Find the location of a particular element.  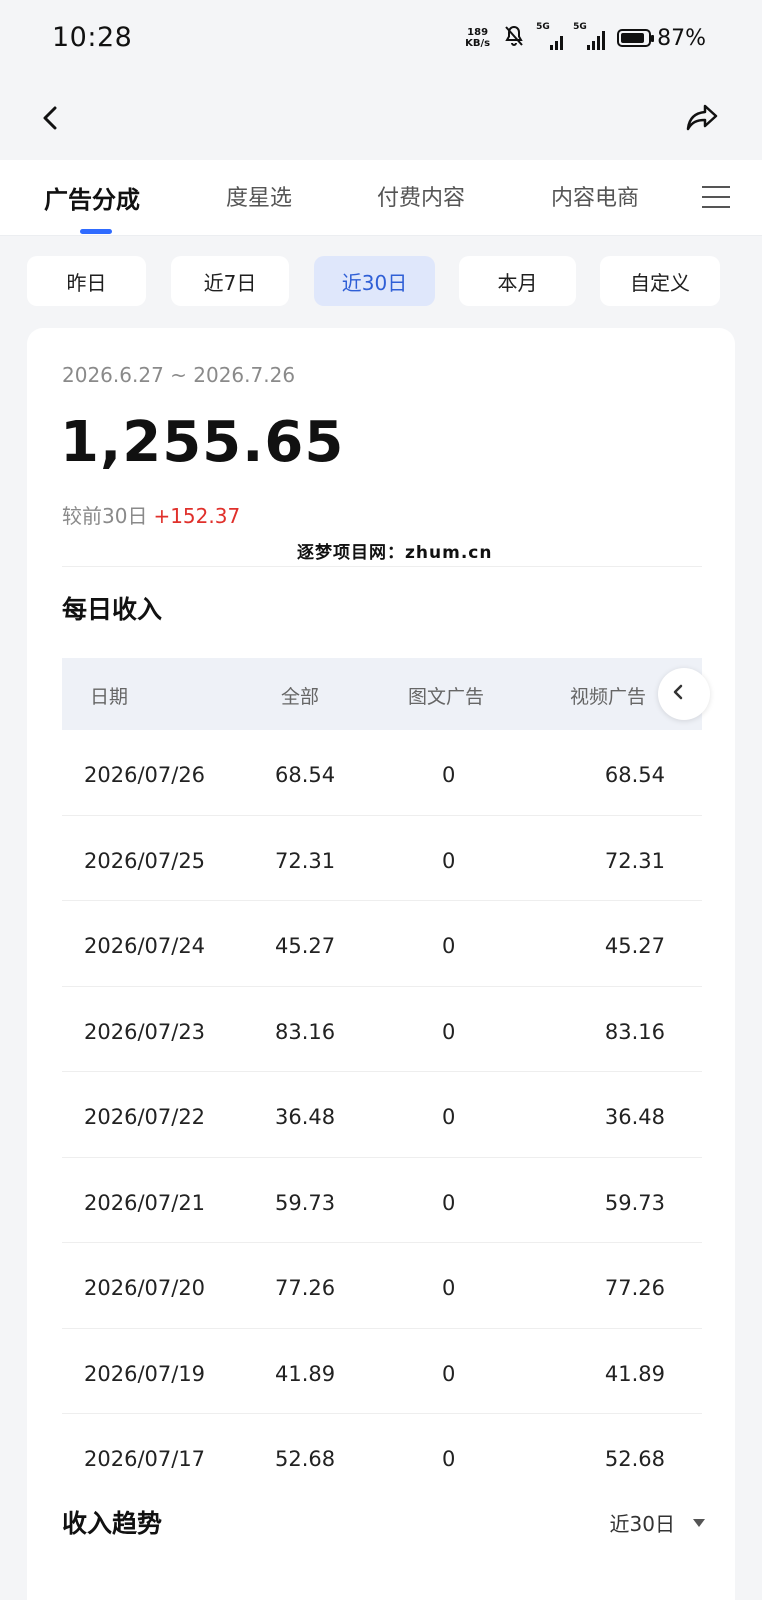

table-scroll-left-button is located at coordinates (684, 694).